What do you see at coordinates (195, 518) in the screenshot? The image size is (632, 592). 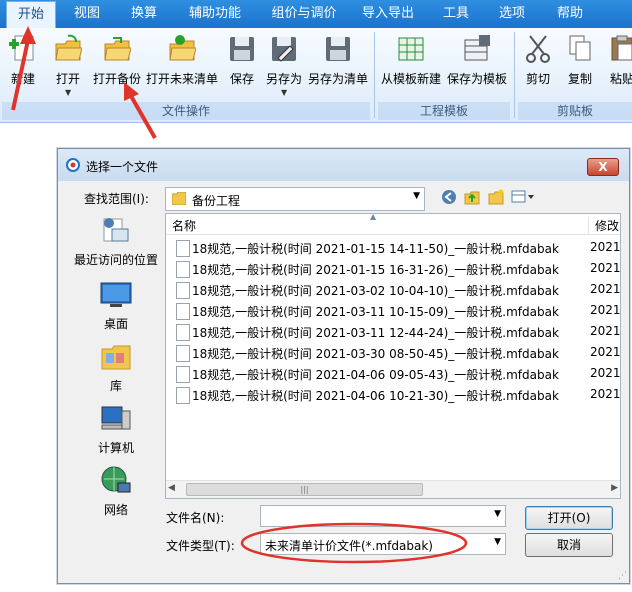 I see `file-name-label: 文件名(N):` at bounding box center [195, 518].